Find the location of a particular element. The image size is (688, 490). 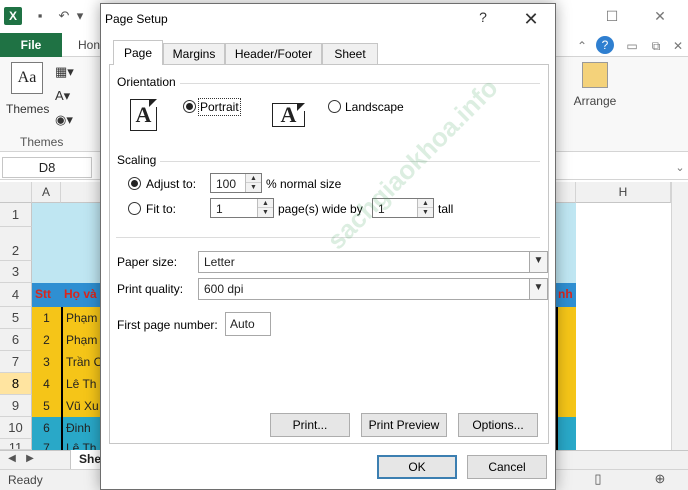

header-cell-right: nh is located at coordinates (565, 295).